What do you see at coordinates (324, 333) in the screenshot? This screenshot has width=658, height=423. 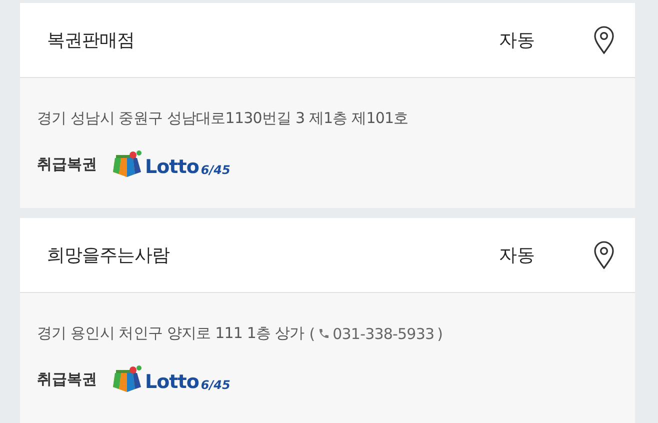 I see `phone-icon` at bounding box center [324, 333].